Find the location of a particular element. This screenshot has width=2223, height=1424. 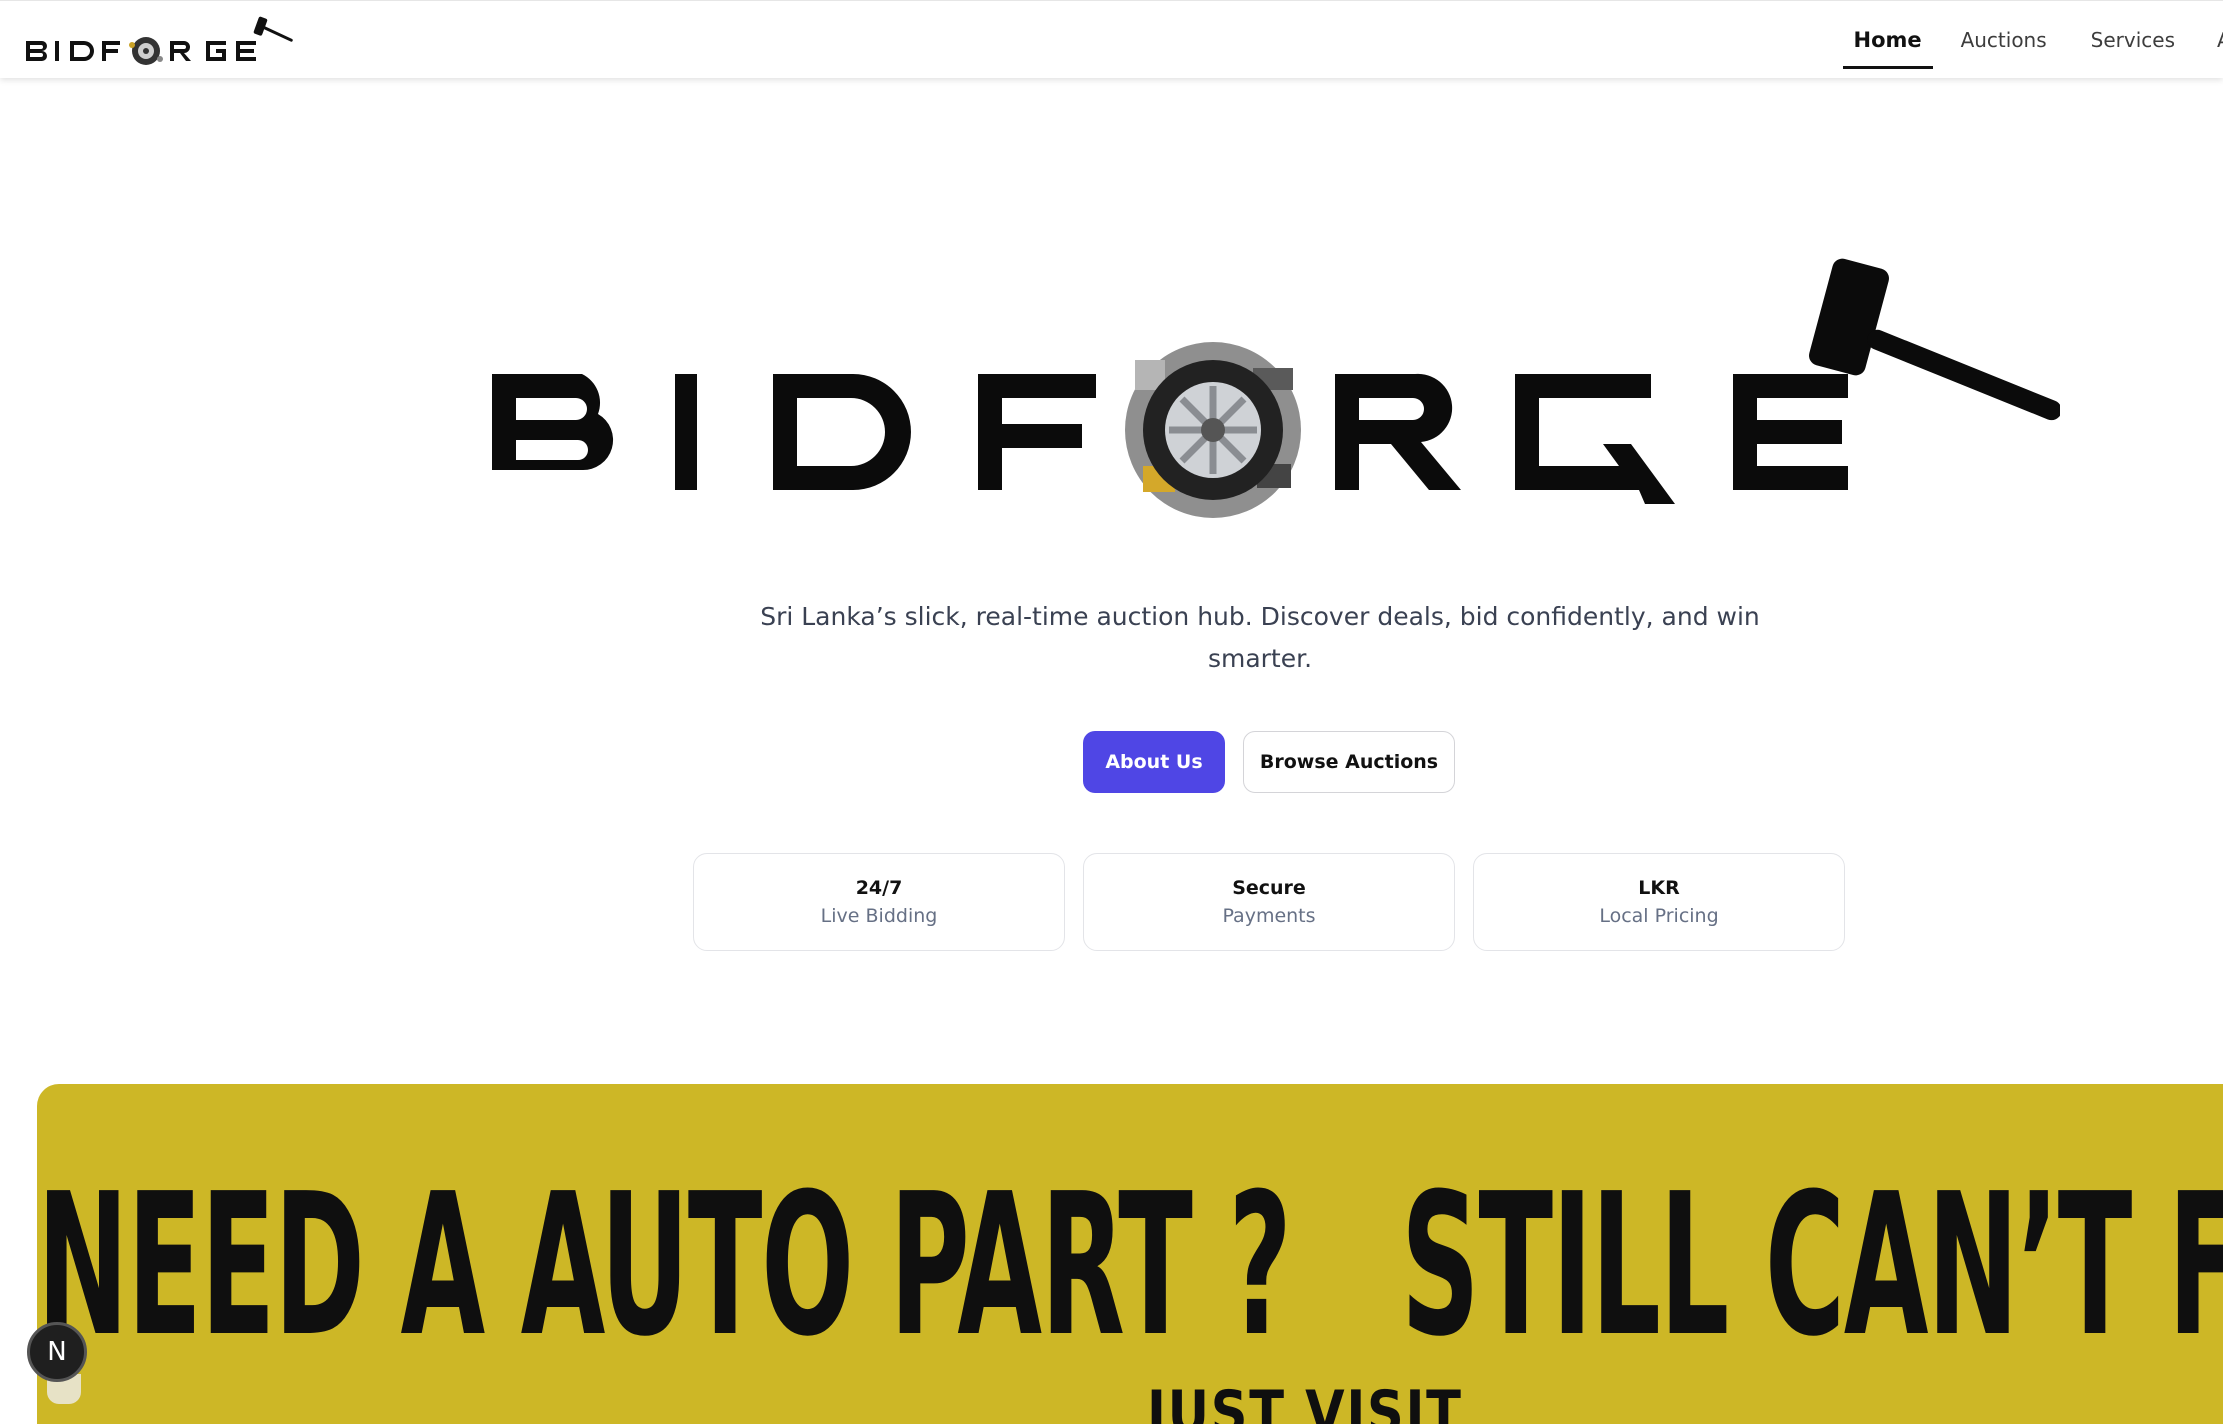

nextjs-dev-badge: N is located at coordinates (57, 1352).